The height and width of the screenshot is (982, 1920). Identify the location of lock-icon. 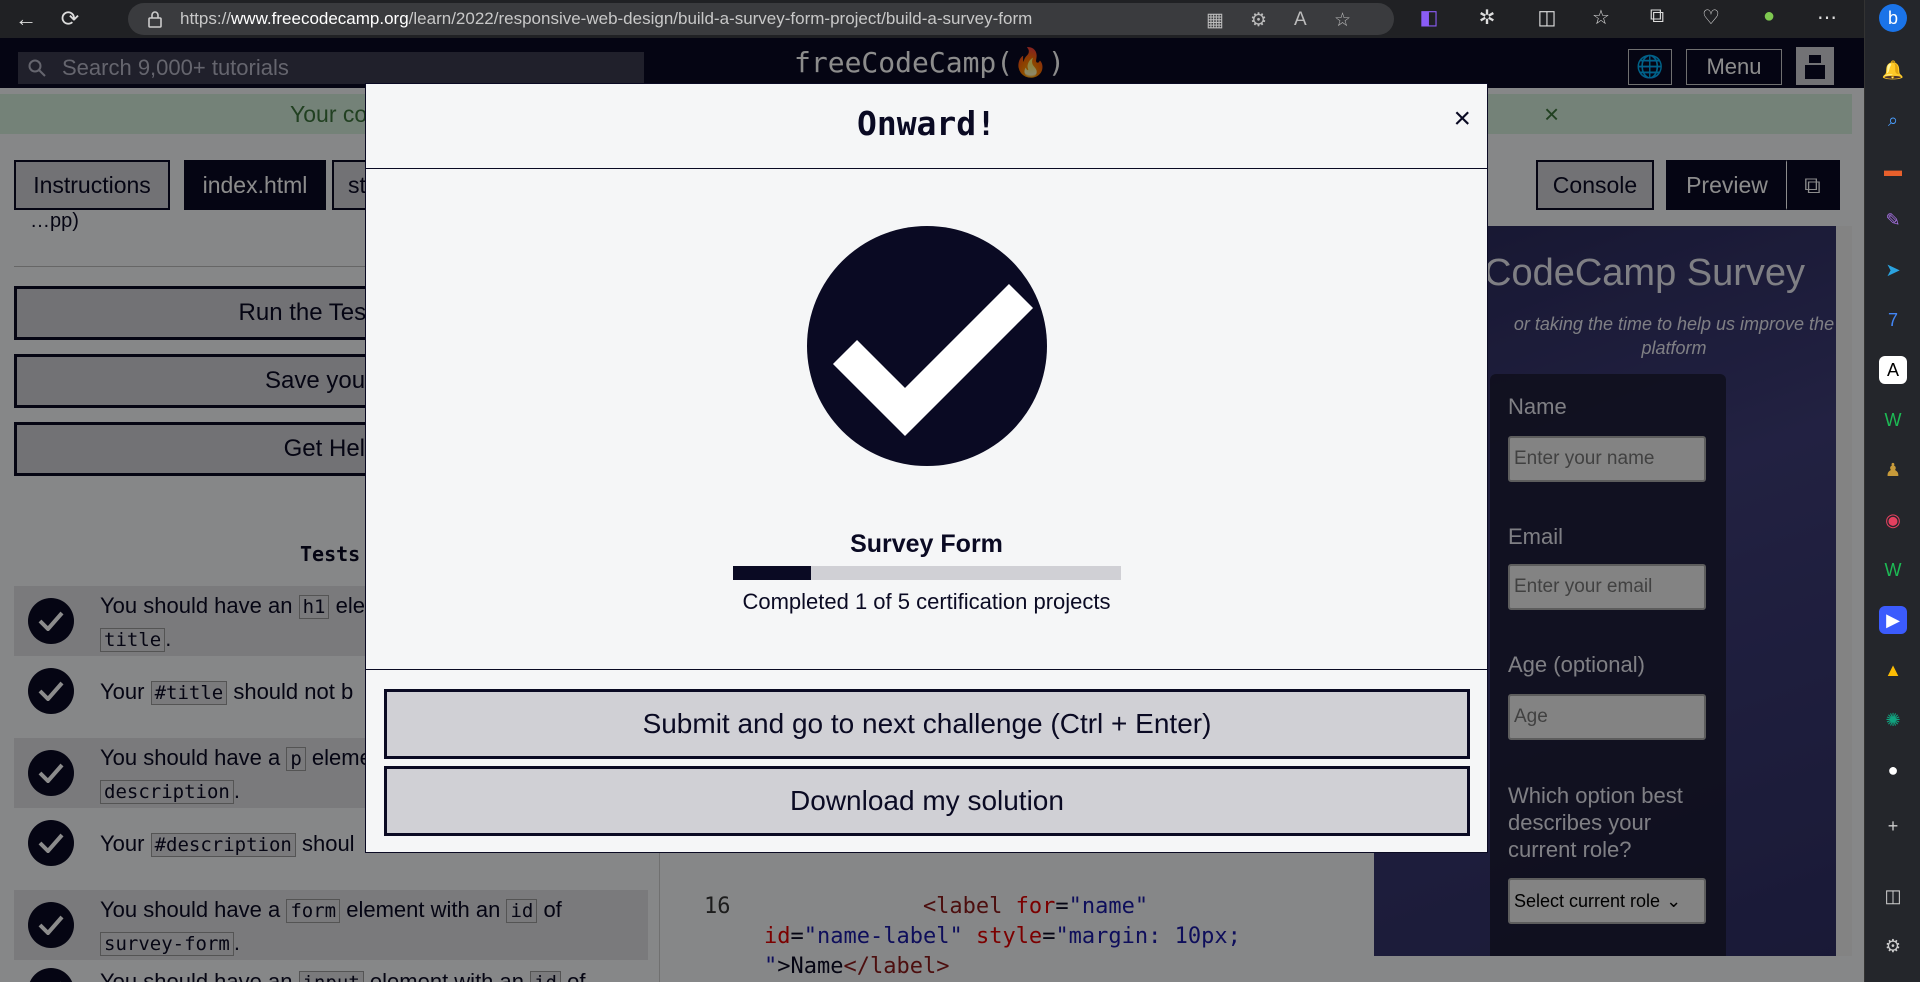
(155, 19).